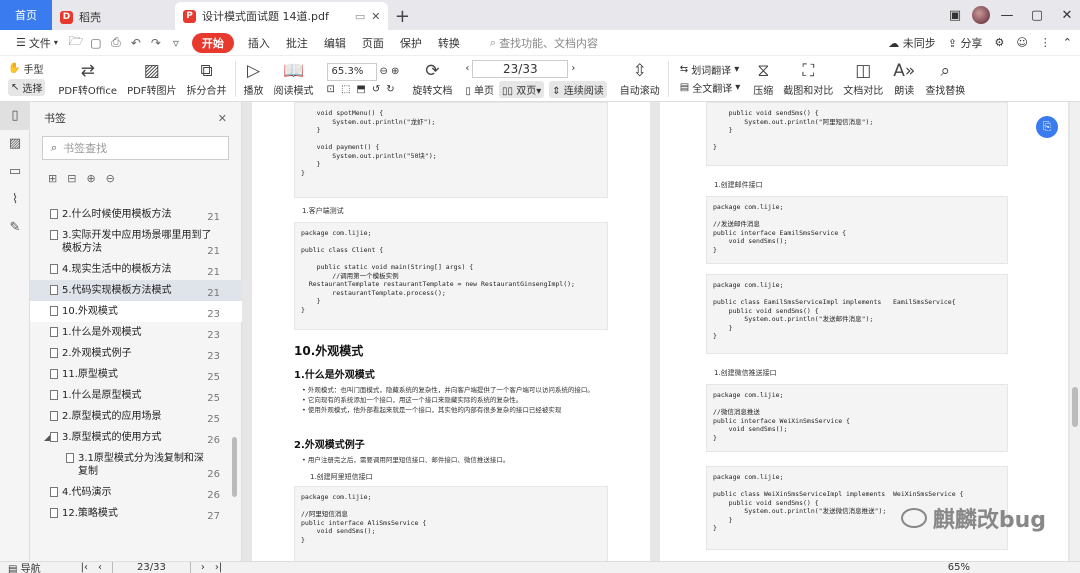 The image size is (1080, 573). Describe the element at coordinates (390, 89) in the screenshot. I see `rotate-right-icon: ↻` at that location.